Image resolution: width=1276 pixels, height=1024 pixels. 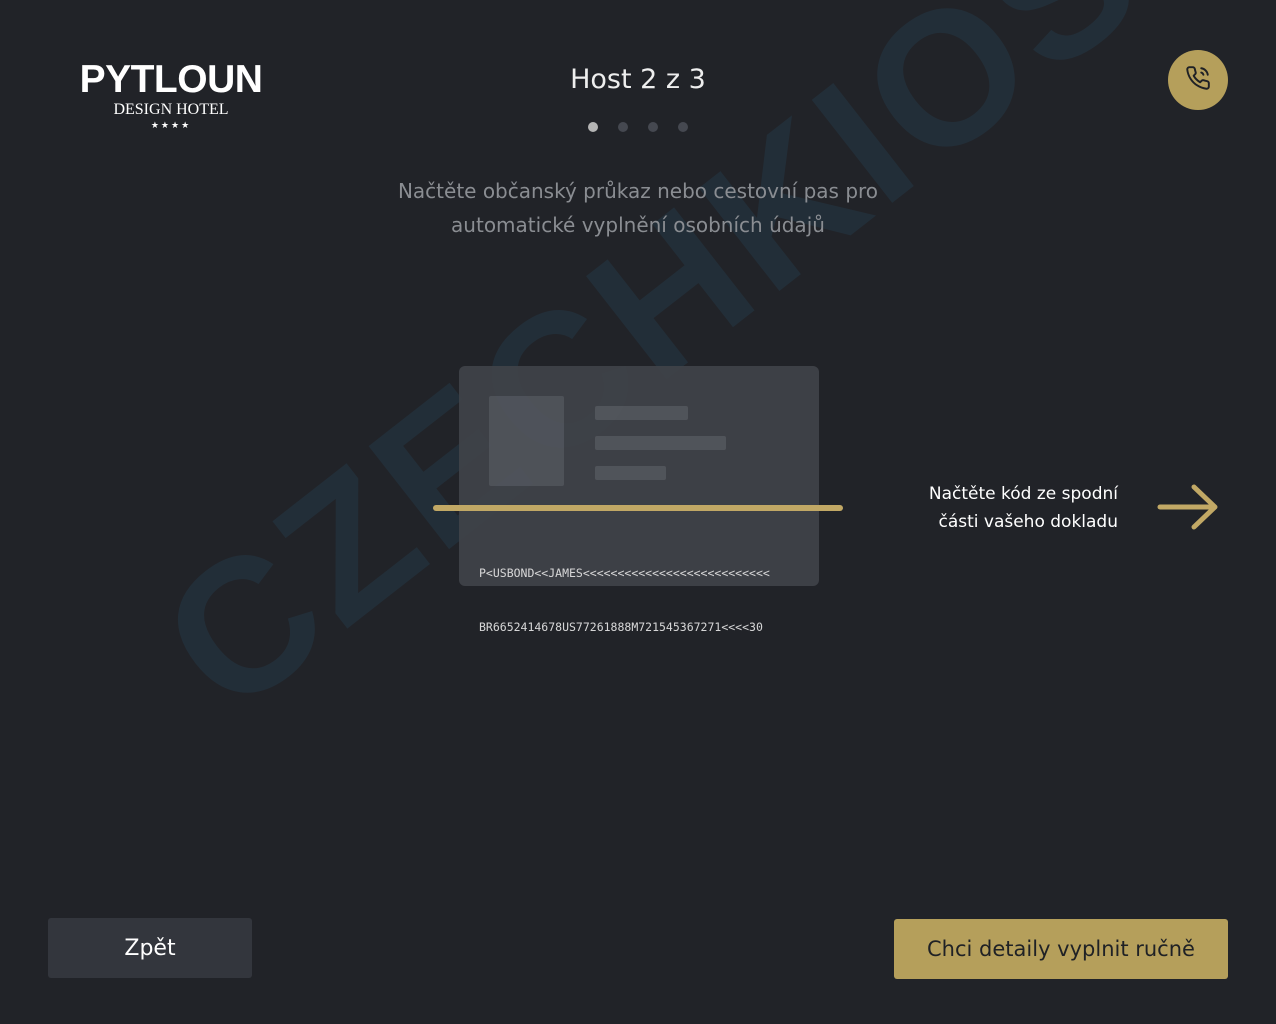 What do you see at coordinates (638, 225) in the screenshot?
I see `instruction-line-2: automatické vyplnění osobních údajů` at bounding box center [638, 225].